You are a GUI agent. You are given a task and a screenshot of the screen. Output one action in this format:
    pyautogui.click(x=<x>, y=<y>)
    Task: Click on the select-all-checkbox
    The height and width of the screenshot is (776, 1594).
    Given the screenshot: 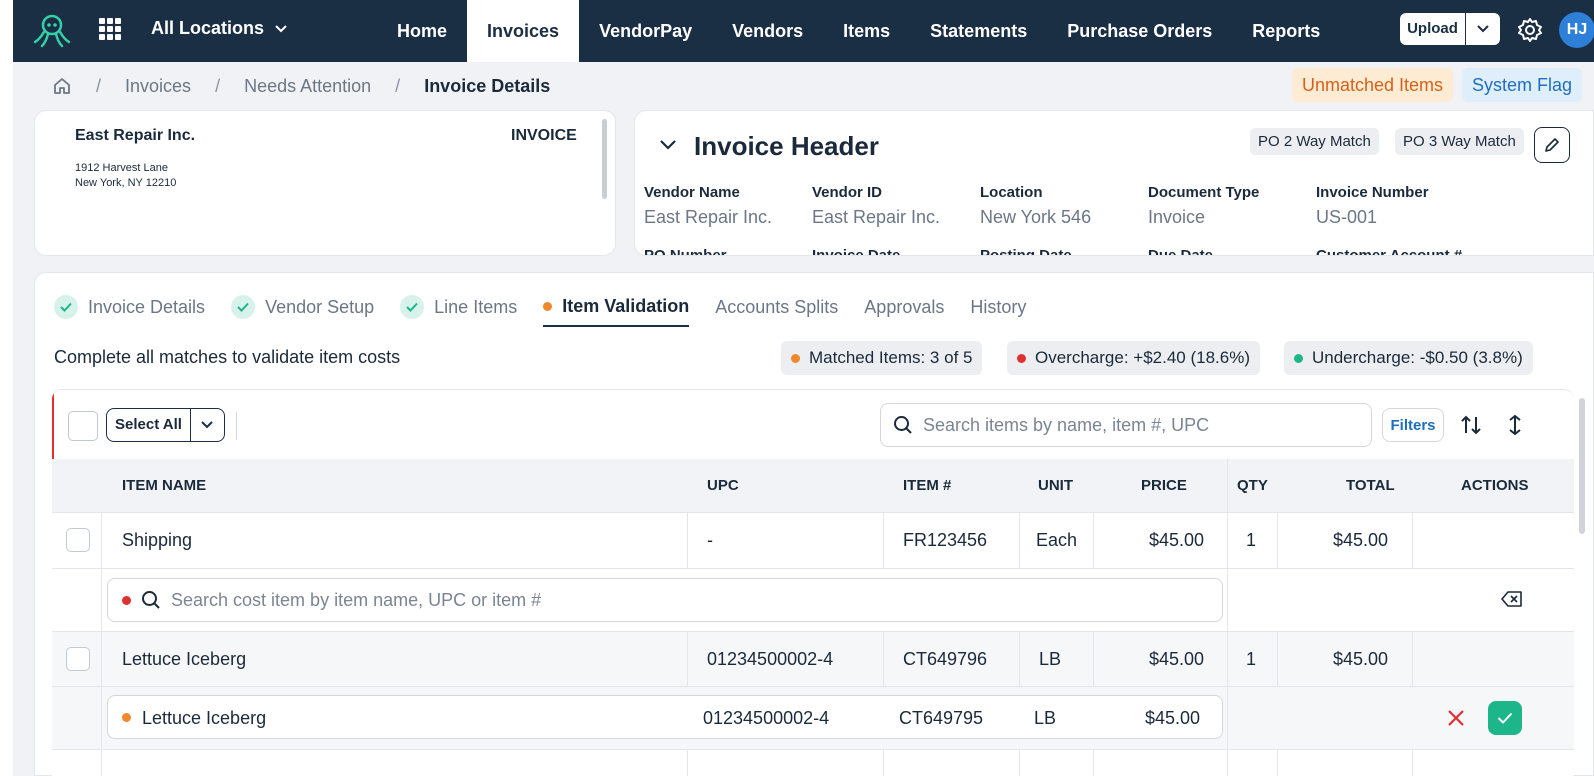 What is the action you would take?
    pyautogui.click(x=83, y=426)
    